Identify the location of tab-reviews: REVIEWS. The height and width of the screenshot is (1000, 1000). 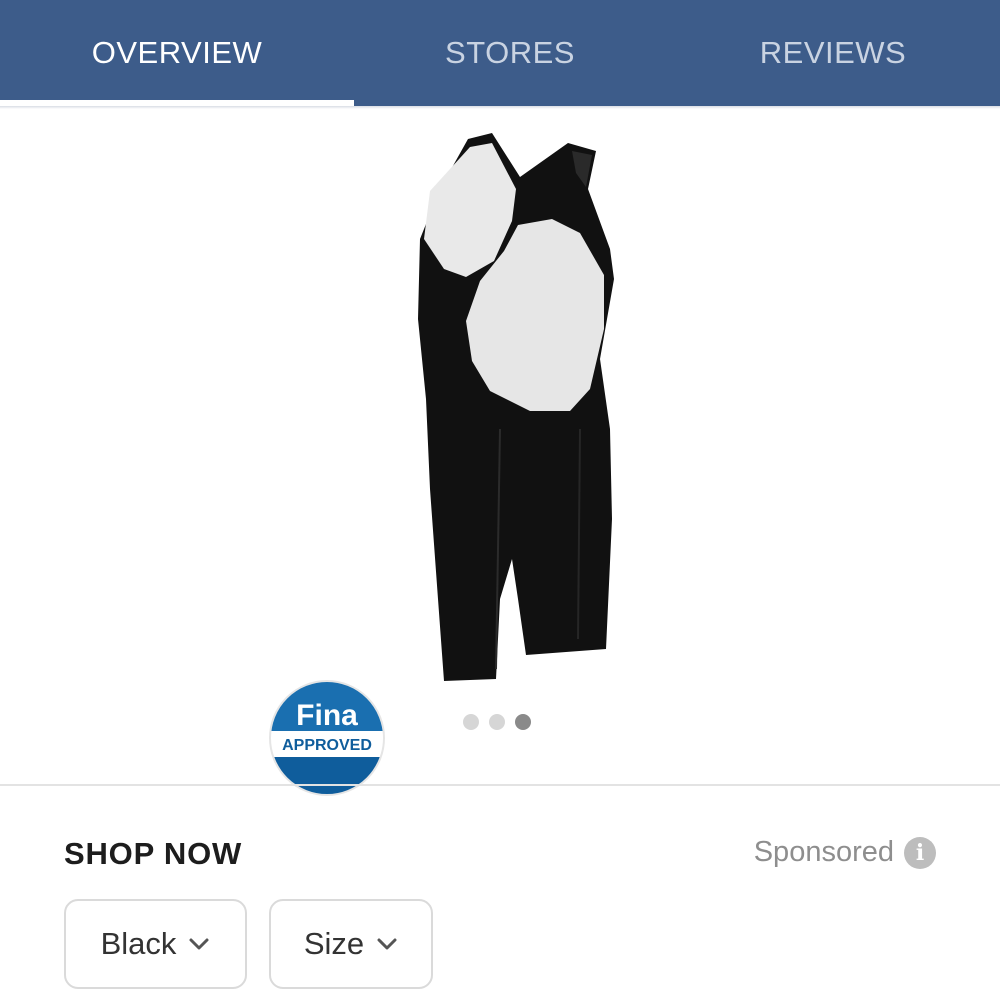
(833, 53).